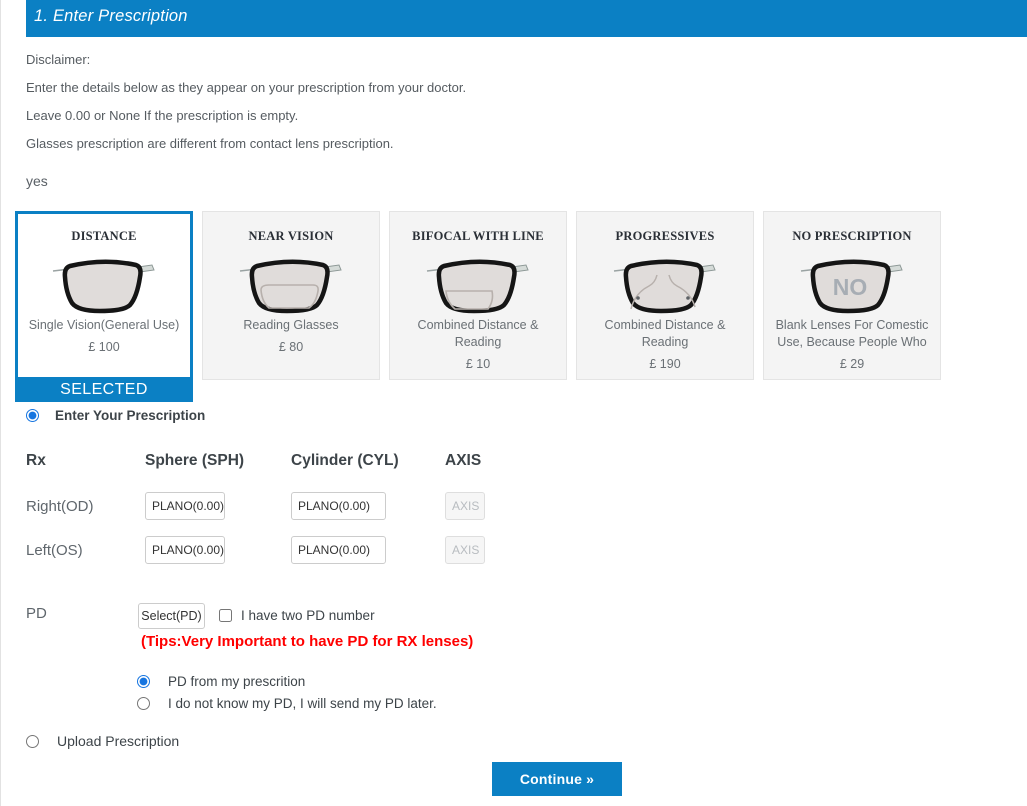 This screenshot has width=1027, height=806. What do you see at coordinates (54, 550) in the screenshot?
I see `row-label-left-os: Left(OS)` at bounding box center [54, 550].